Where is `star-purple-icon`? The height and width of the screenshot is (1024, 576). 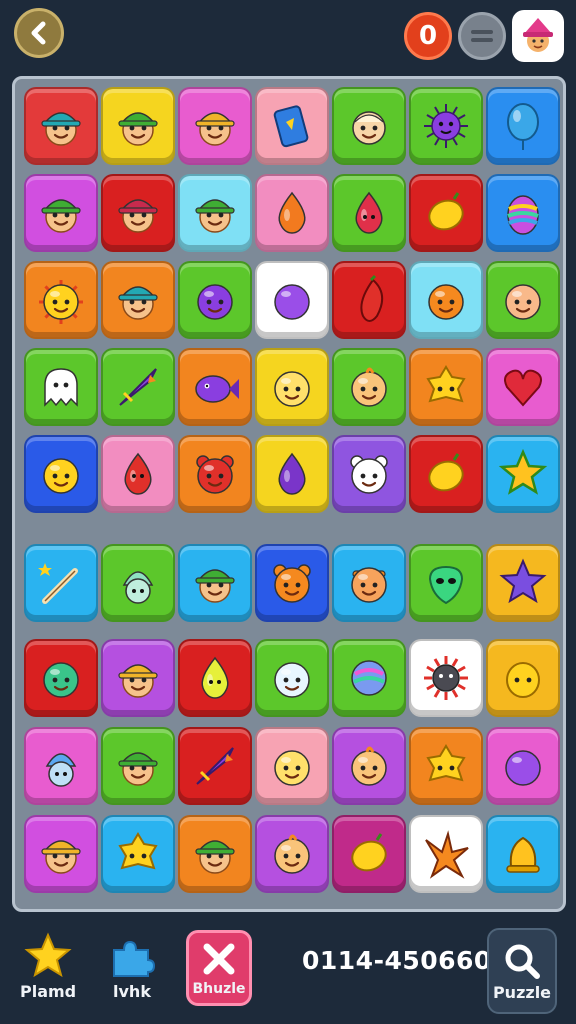 star-purple-icon is located at coordinates (523, 581).